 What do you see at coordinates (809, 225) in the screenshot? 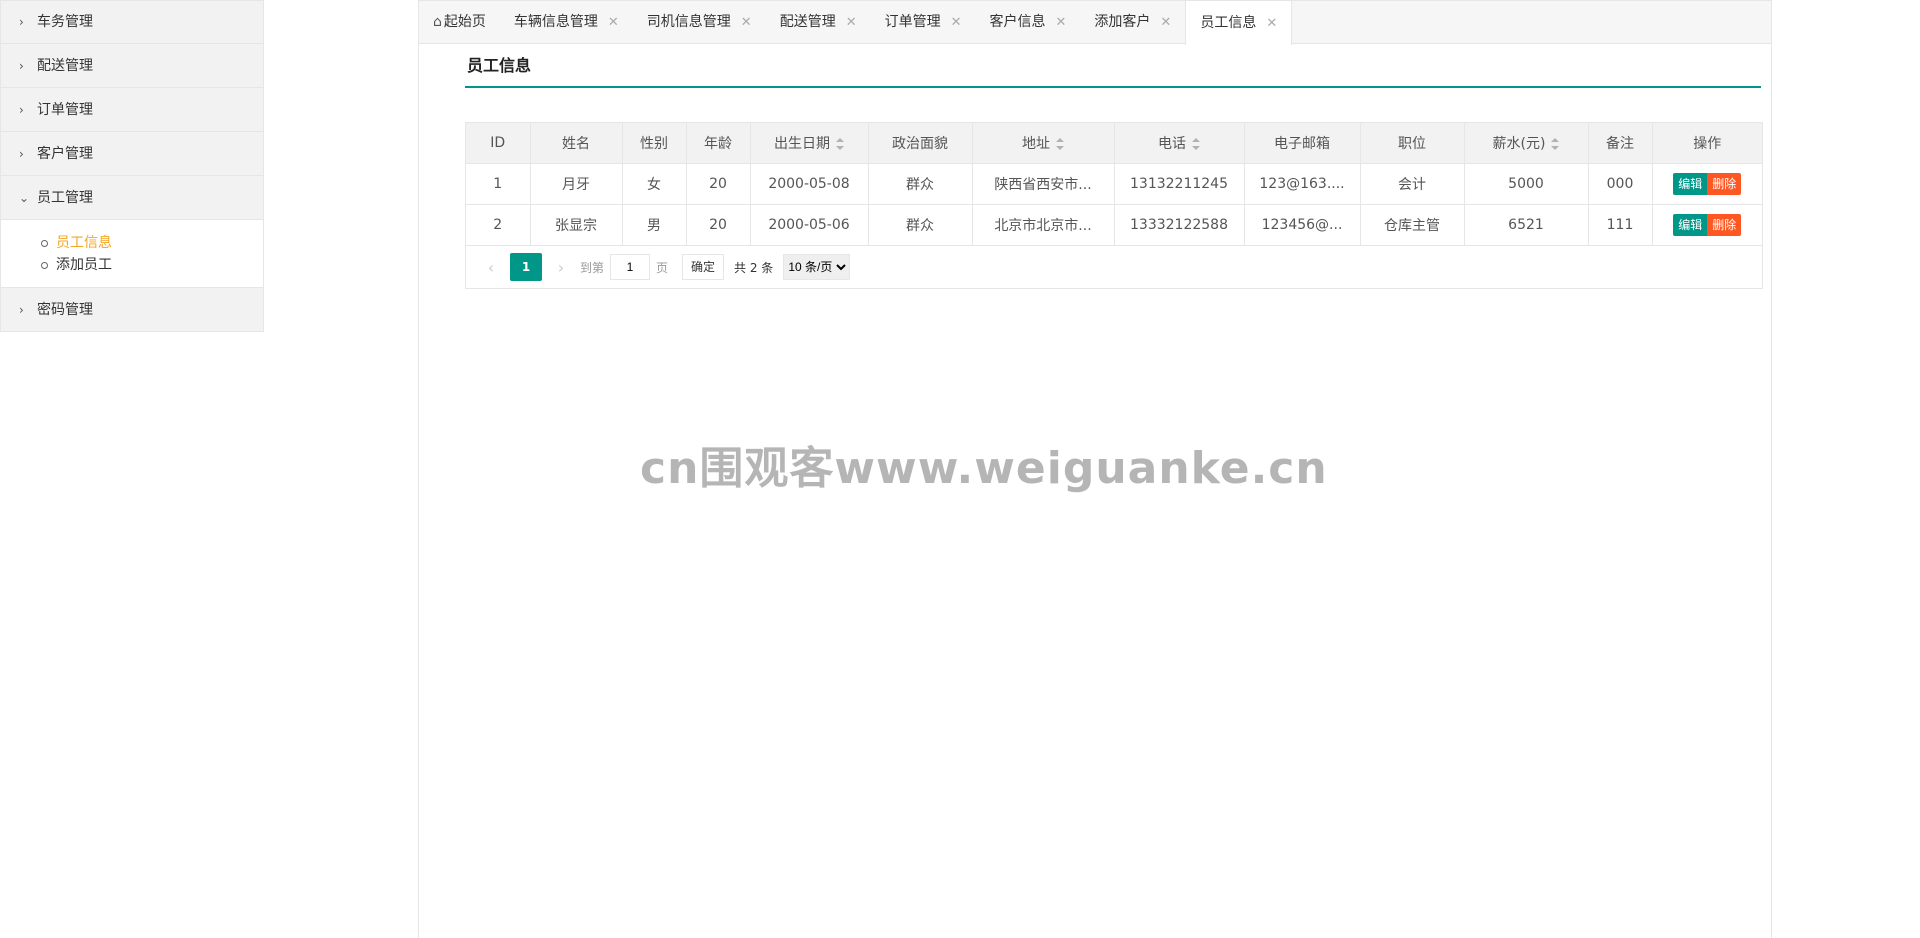
I see `cell-birthdate: 2000-05-06` at bounding box center [809, 225].